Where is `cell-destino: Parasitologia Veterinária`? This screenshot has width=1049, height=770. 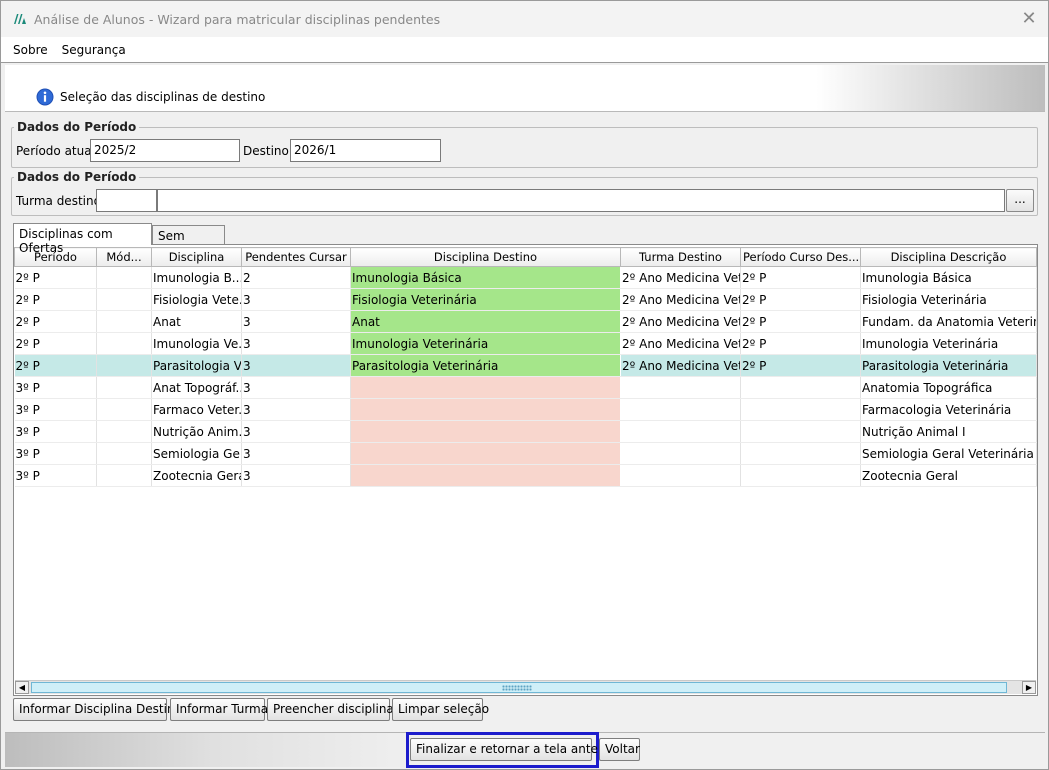 cell-destino: Parasitologia Veterinária is located at coordinates (485, 365).